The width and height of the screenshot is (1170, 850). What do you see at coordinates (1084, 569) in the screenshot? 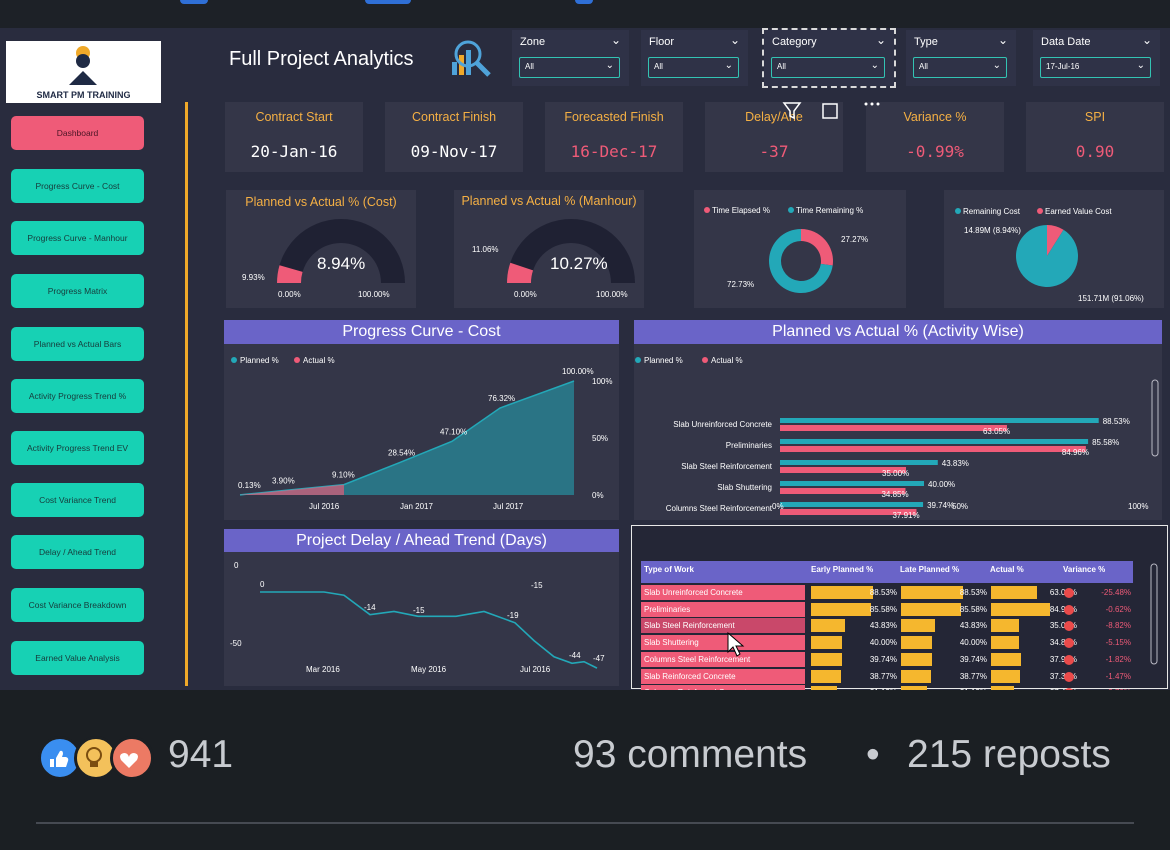
I see `table-column-header: Variance %` at bounding box center [1084, 569].